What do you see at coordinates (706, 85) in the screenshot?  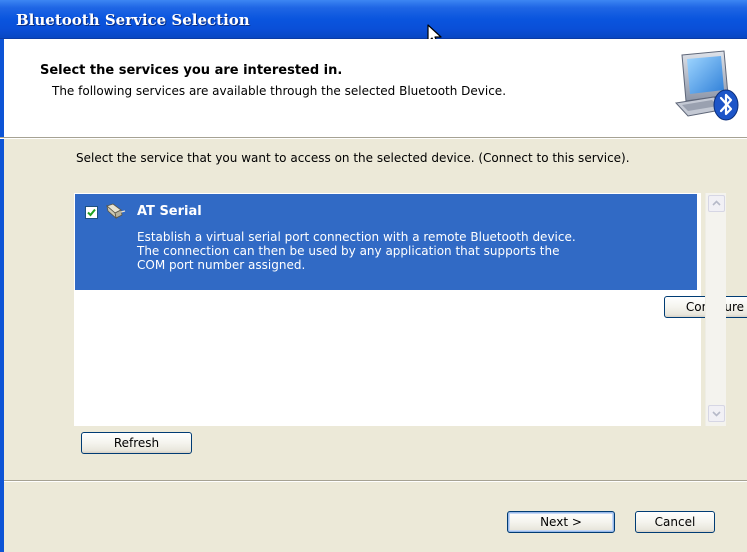 I see `bluetooth-computer-icon` at bounding box center [706, 85].